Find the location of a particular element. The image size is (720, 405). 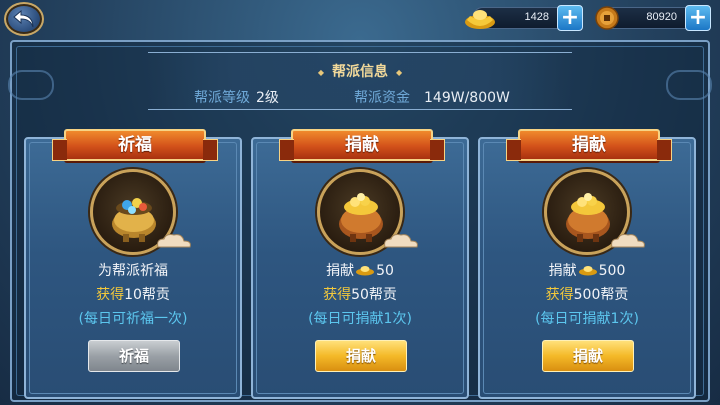

coin-resource: 80920 + is located at coordinates (653, 18).